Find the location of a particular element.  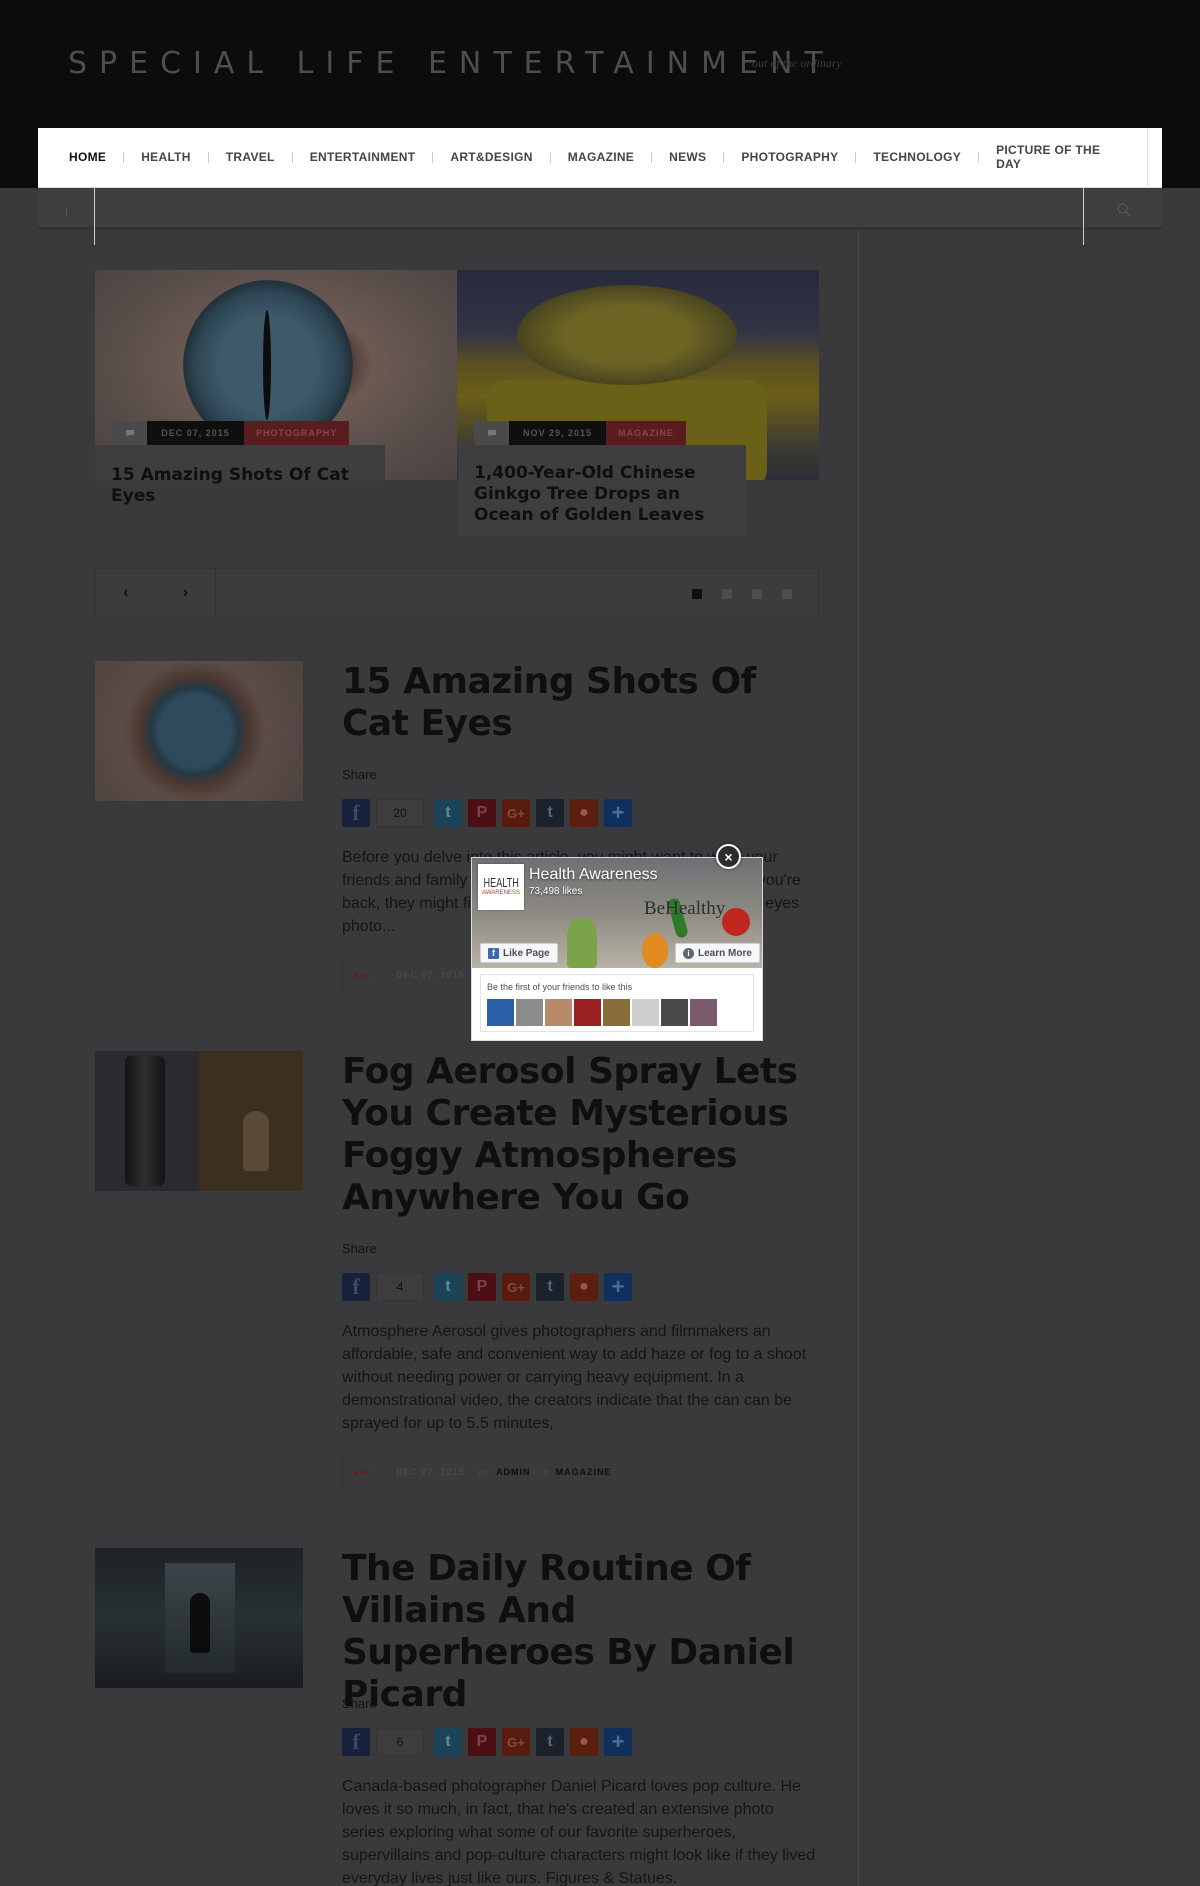

nav-item-health: HEALTH is located at coordinates (183, 157).